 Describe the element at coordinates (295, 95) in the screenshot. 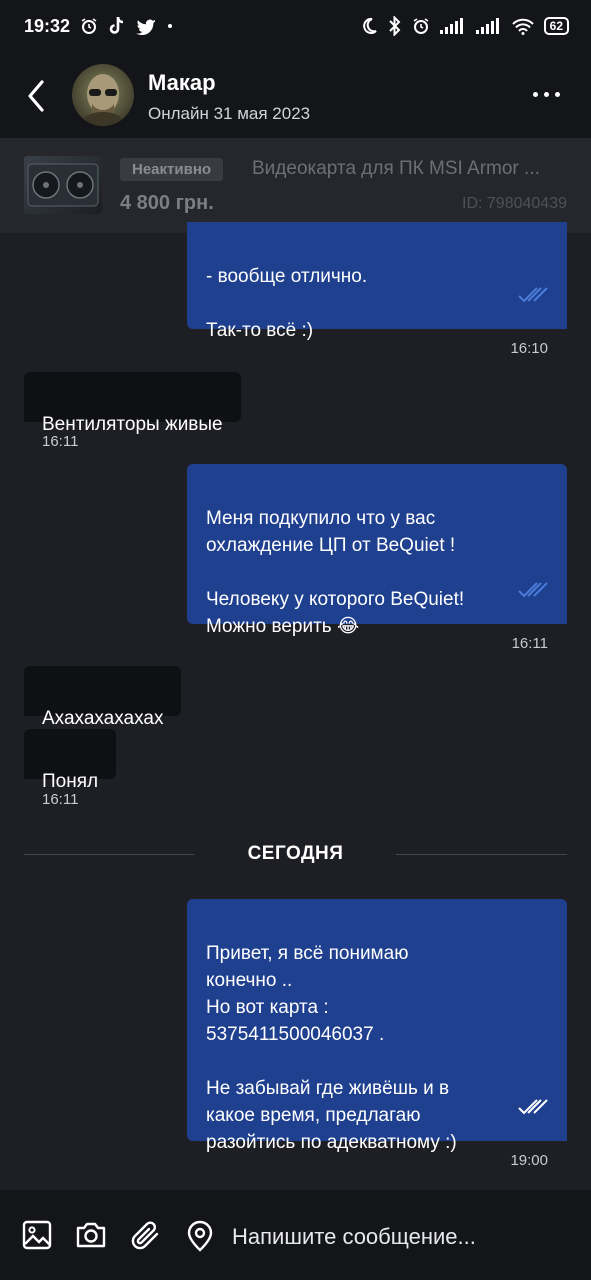

I see `chat-header: Макар Онлайн 31 мая 2023` at that location.